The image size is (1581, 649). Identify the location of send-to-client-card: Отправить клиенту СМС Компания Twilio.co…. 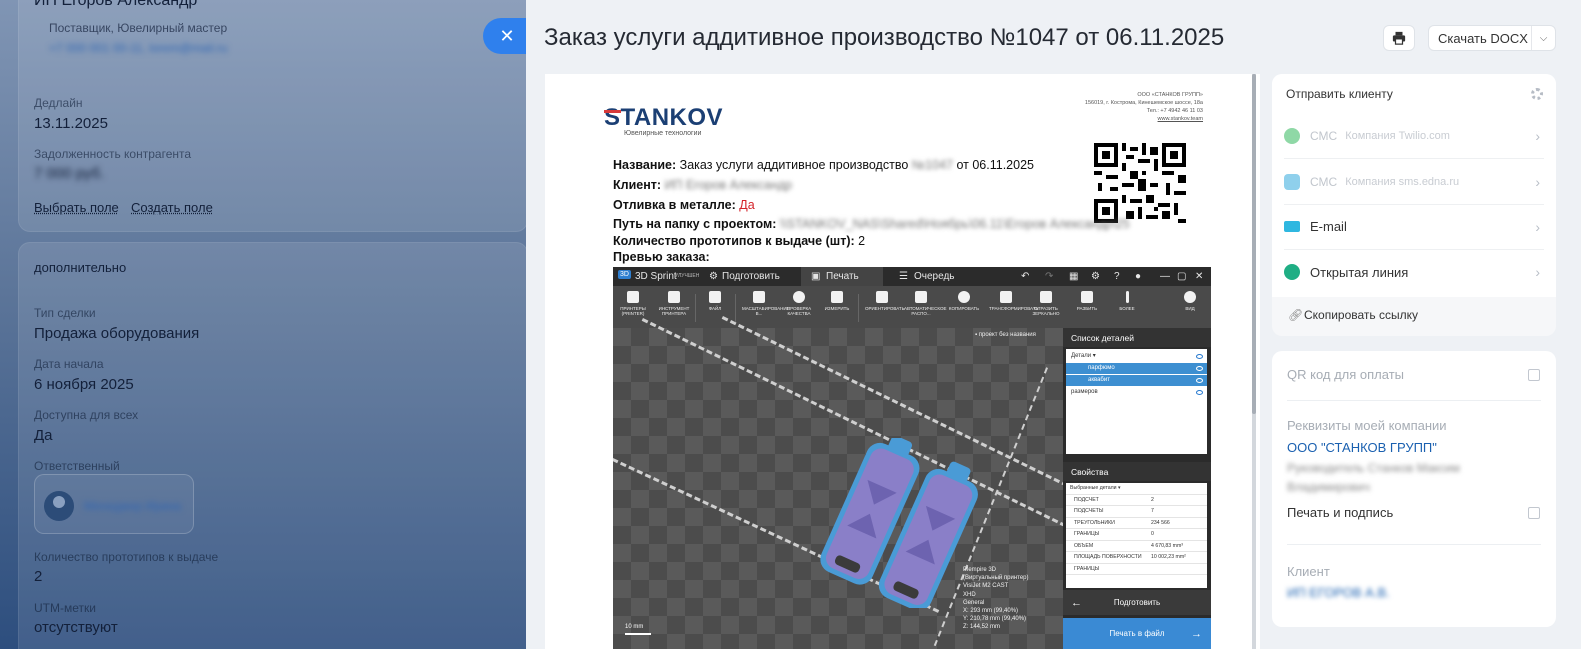
(1414, 205).